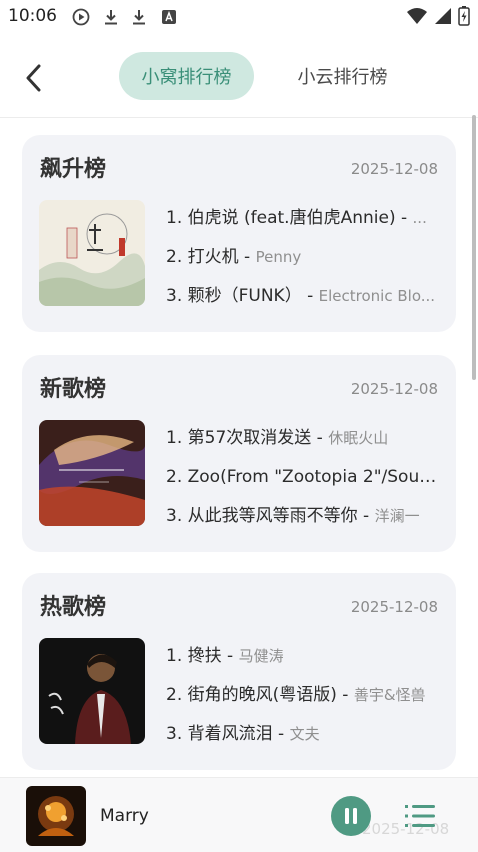 Image resolution: width=478 pixels, height=852 pixels. I want to click on playlist-button, so click(420, 816).